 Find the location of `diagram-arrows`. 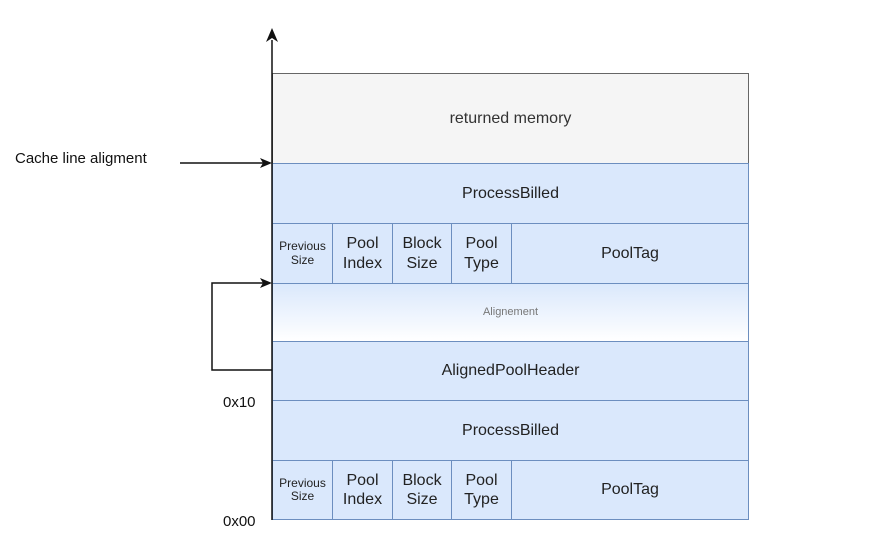

diagram-arrows is located at coordinates (229, 274).